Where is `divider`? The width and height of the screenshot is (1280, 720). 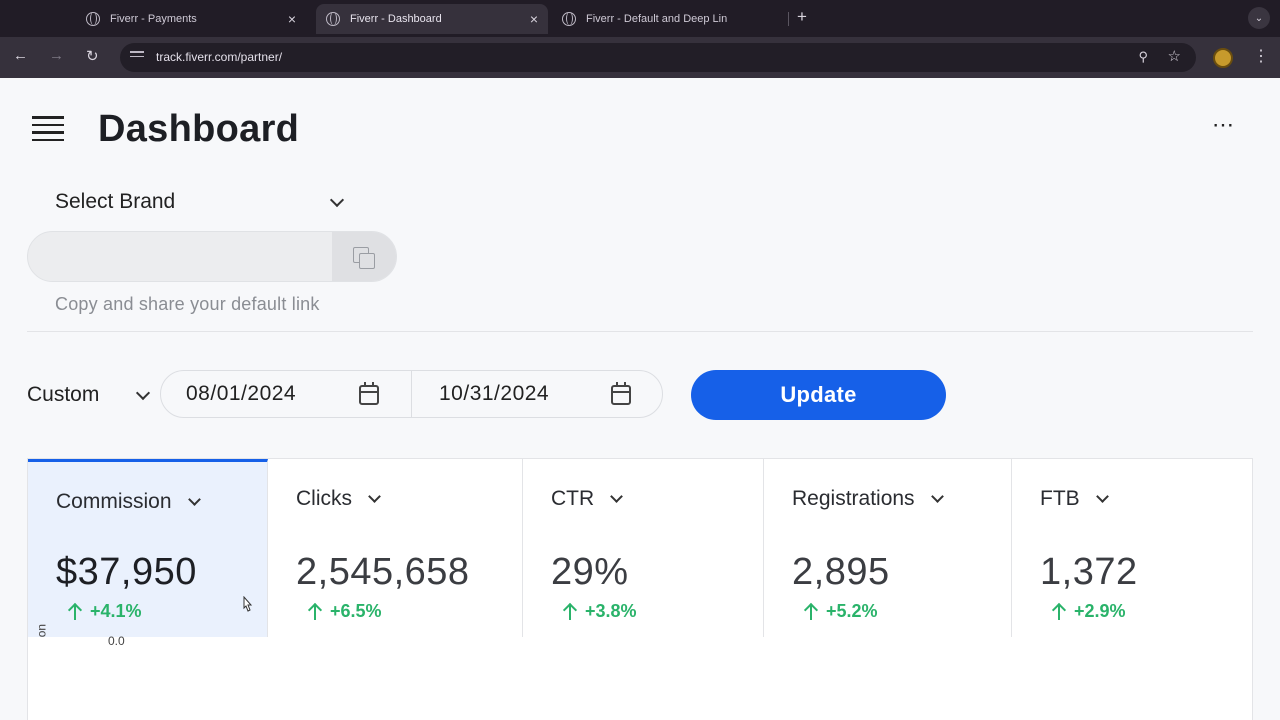
divider is located at coordinates (640, 331).